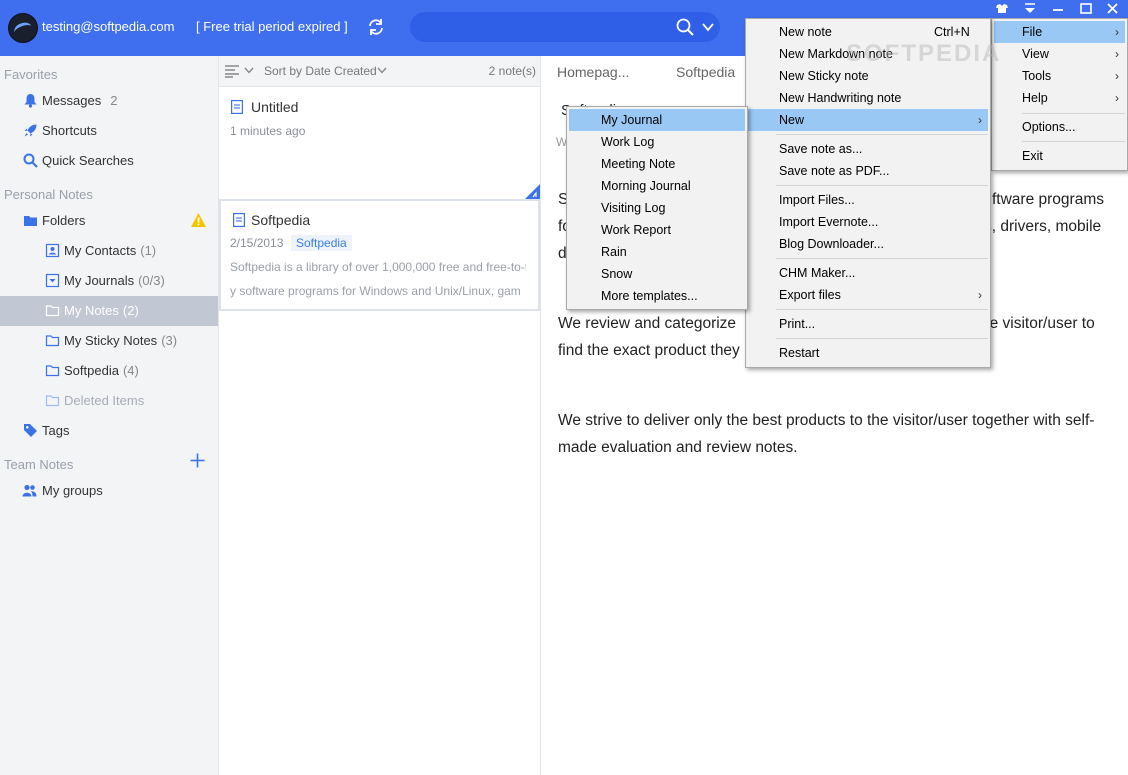 This screenshot has height=775, width=1128. What do you see at coordinates (1059, 98) in the screenshot?
I see `menu-item-help: Help ›` at bounding box center [1059, 98].